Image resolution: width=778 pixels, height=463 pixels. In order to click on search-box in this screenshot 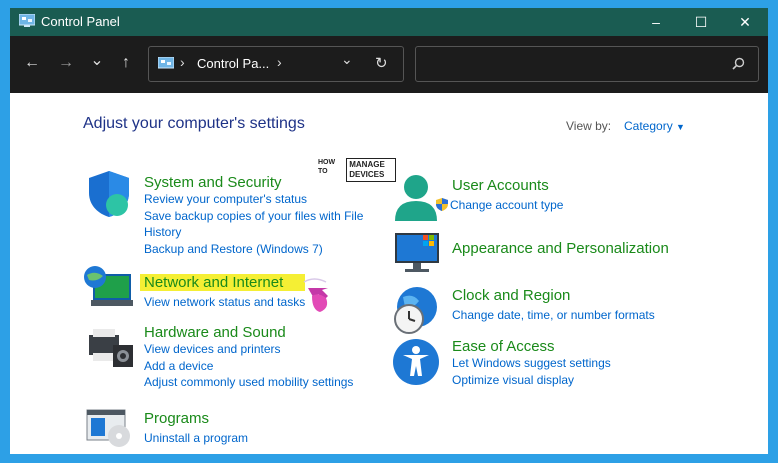, I will do `click(587, 64)`.